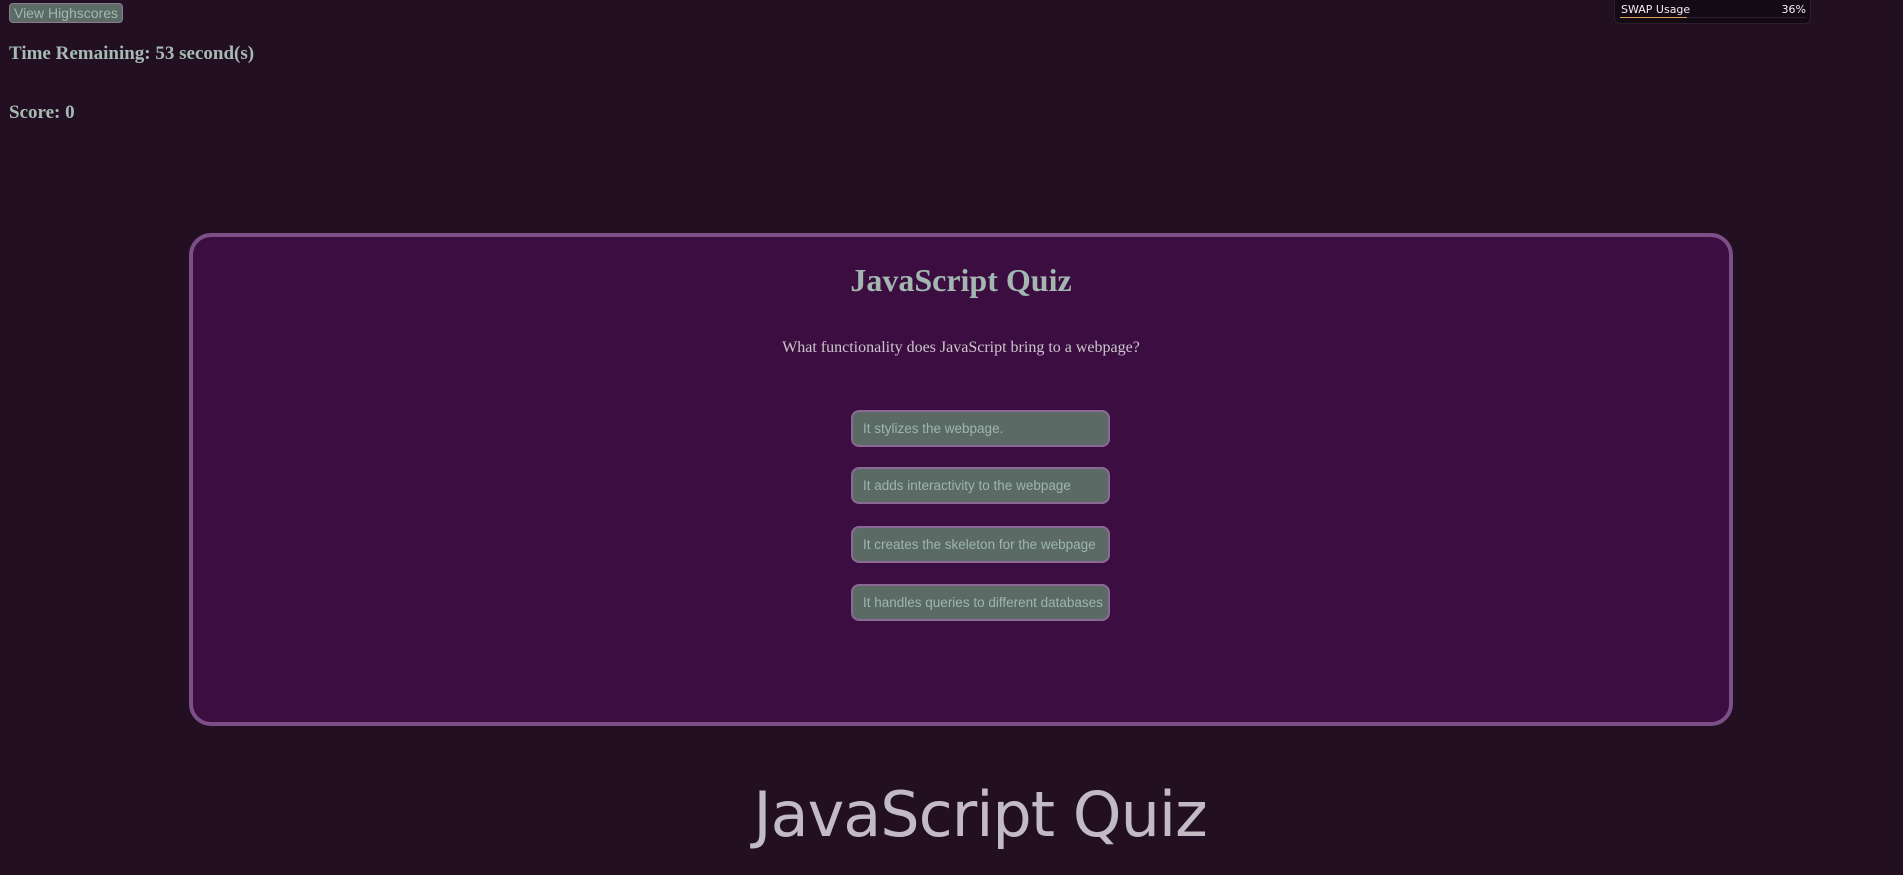 The height and width of the screenshot is (875, 1903). Describe the element at coordinates (132, 53) in the screenshot. I see `time-remaining: Time Remaining: 53 second(s)` at that location.